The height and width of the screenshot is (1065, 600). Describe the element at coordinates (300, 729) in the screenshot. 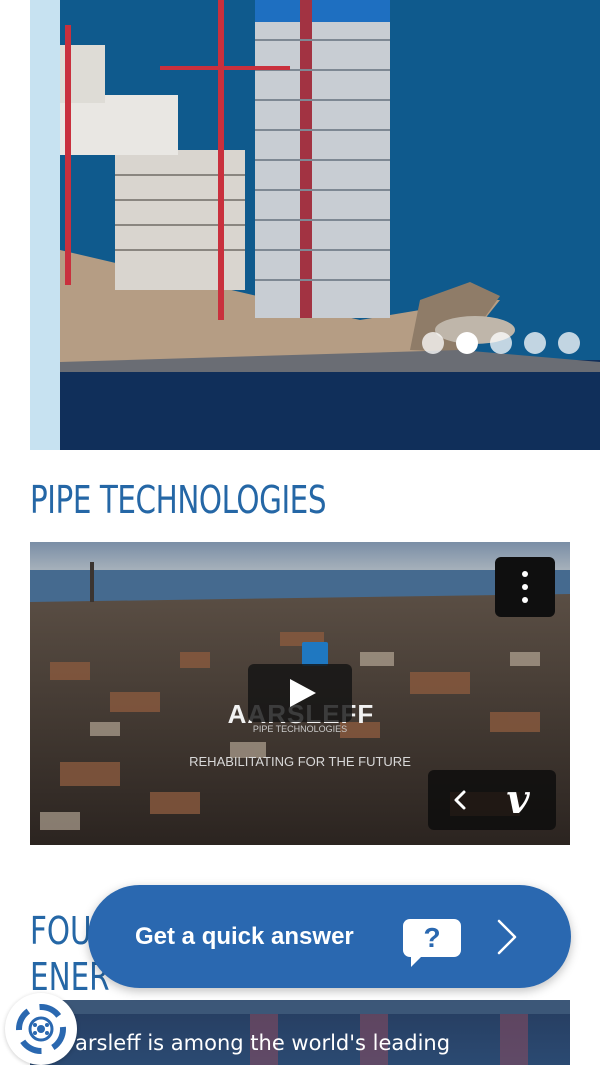

I see `video-logo-subtitle: PIPE TECHNOLOGIES` at that location.